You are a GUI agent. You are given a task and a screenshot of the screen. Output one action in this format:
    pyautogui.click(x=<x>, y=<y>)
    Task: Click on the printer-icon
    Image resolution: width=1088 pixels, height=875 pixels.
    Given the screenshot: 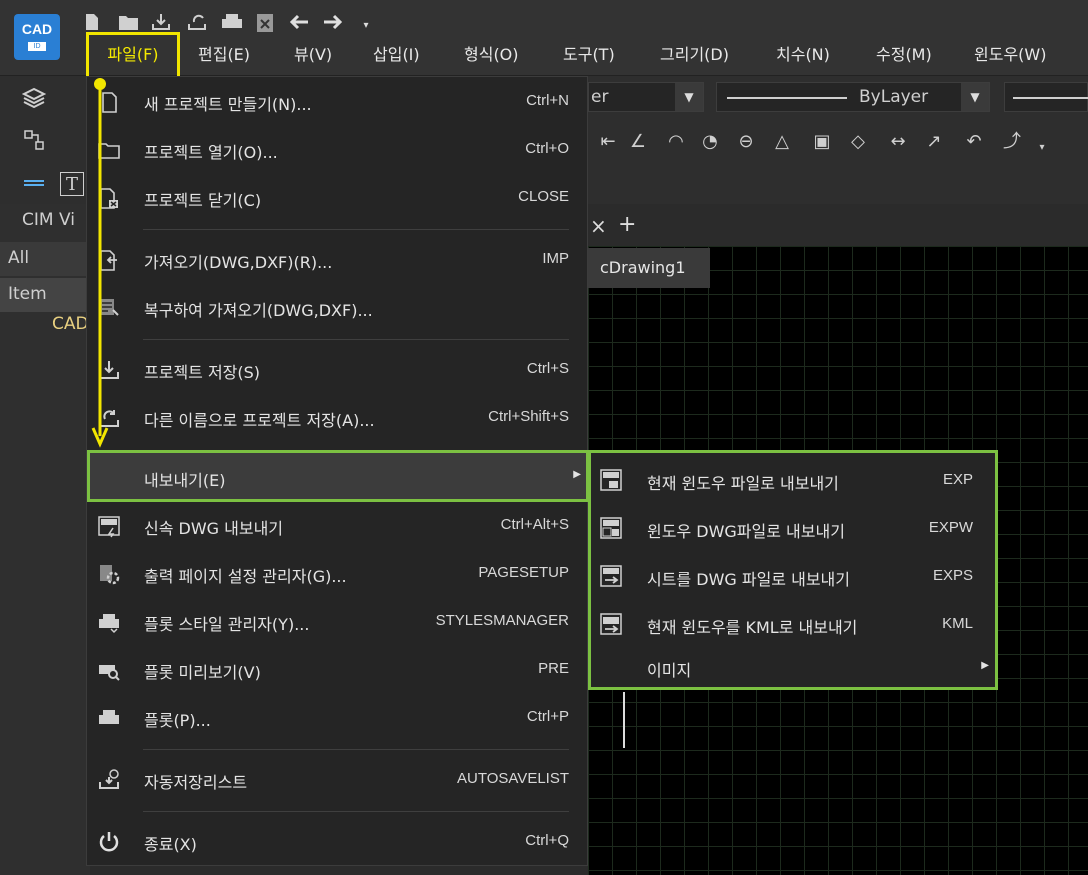 What is the action you would take?
    pyautogui.click(x=109, y=718)
    